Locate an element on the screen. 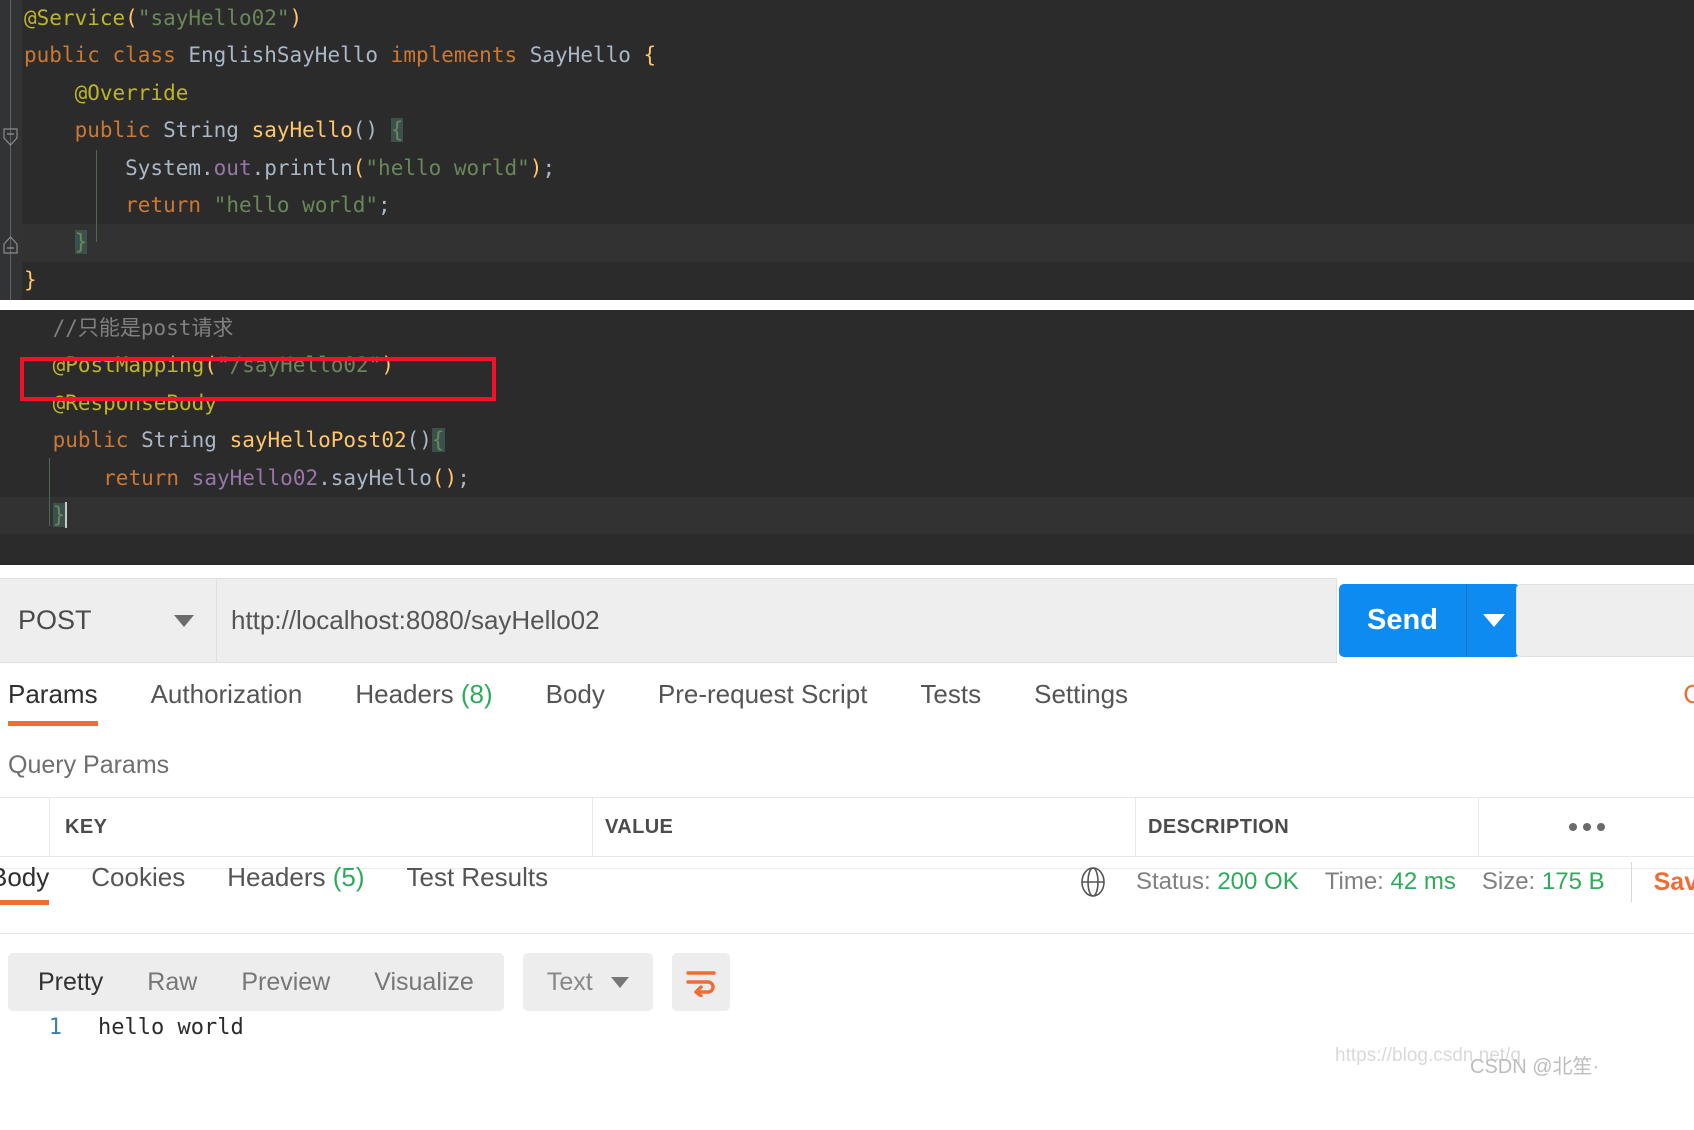 This screenshot has height=1130, width=1694. code-token: sayHello02 is located at coordinates (255, 477).